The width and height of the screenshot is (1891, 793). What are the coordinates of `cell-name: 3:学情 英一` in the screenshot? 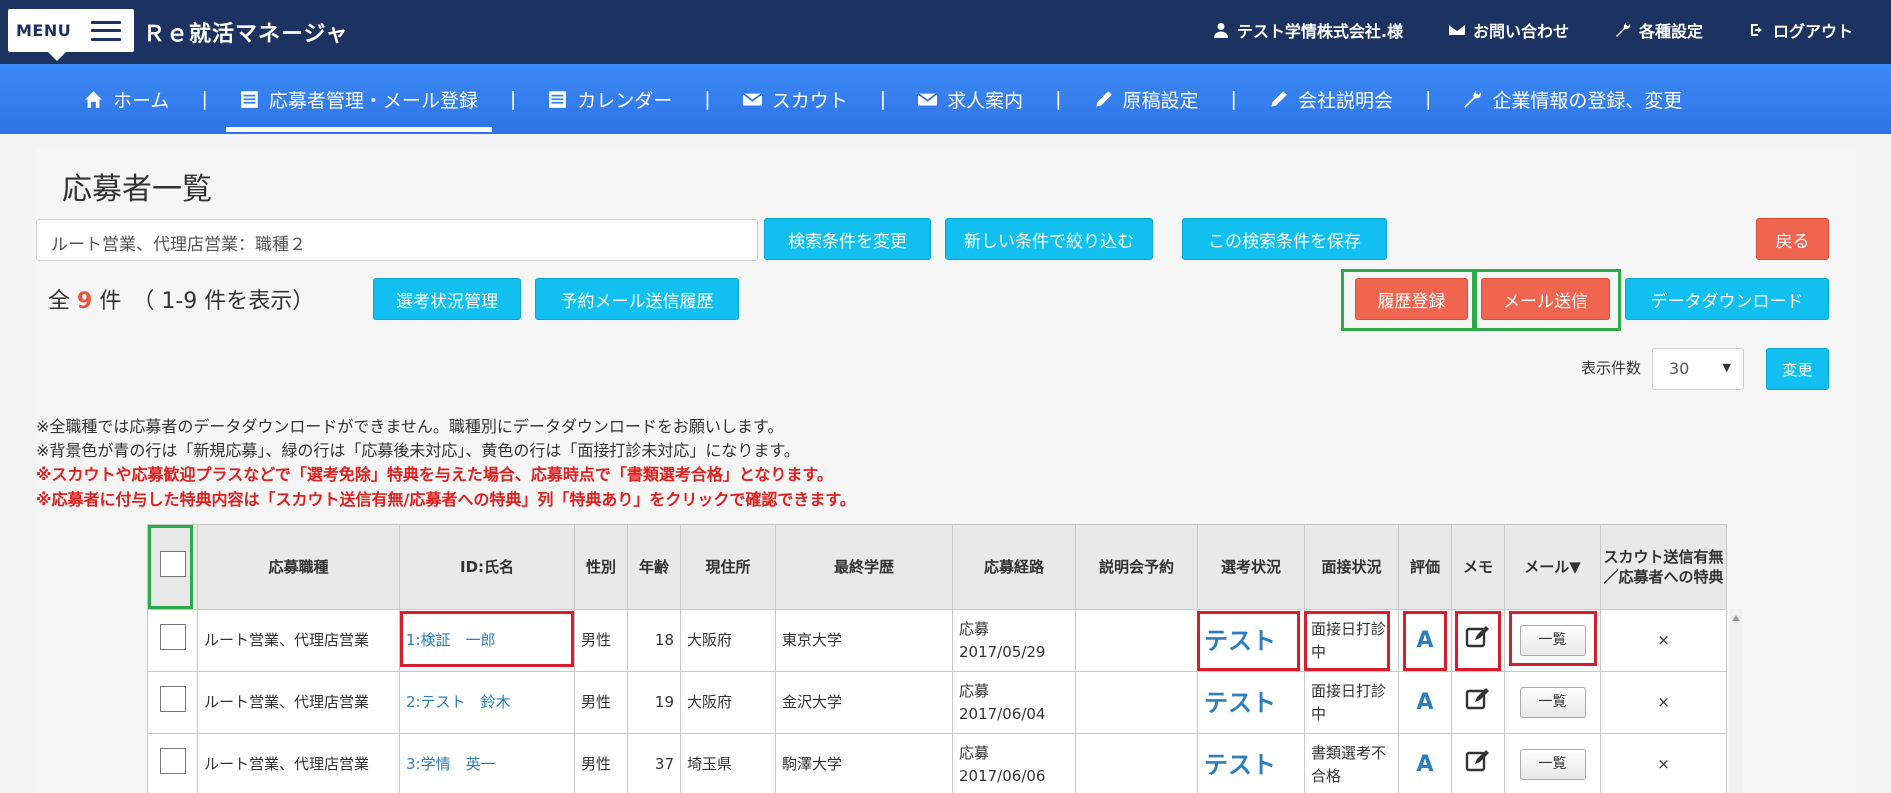 It's located at (487, 763).